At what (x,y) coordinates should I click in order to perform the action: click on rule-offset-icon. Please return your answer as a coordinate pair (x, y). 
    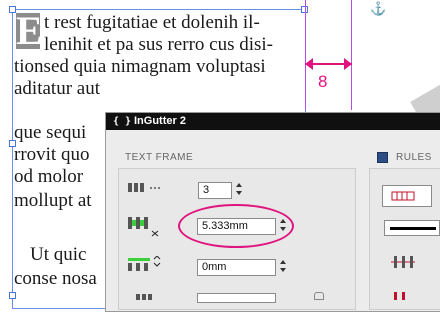
    Looking at the image, I should click on (403, 262).